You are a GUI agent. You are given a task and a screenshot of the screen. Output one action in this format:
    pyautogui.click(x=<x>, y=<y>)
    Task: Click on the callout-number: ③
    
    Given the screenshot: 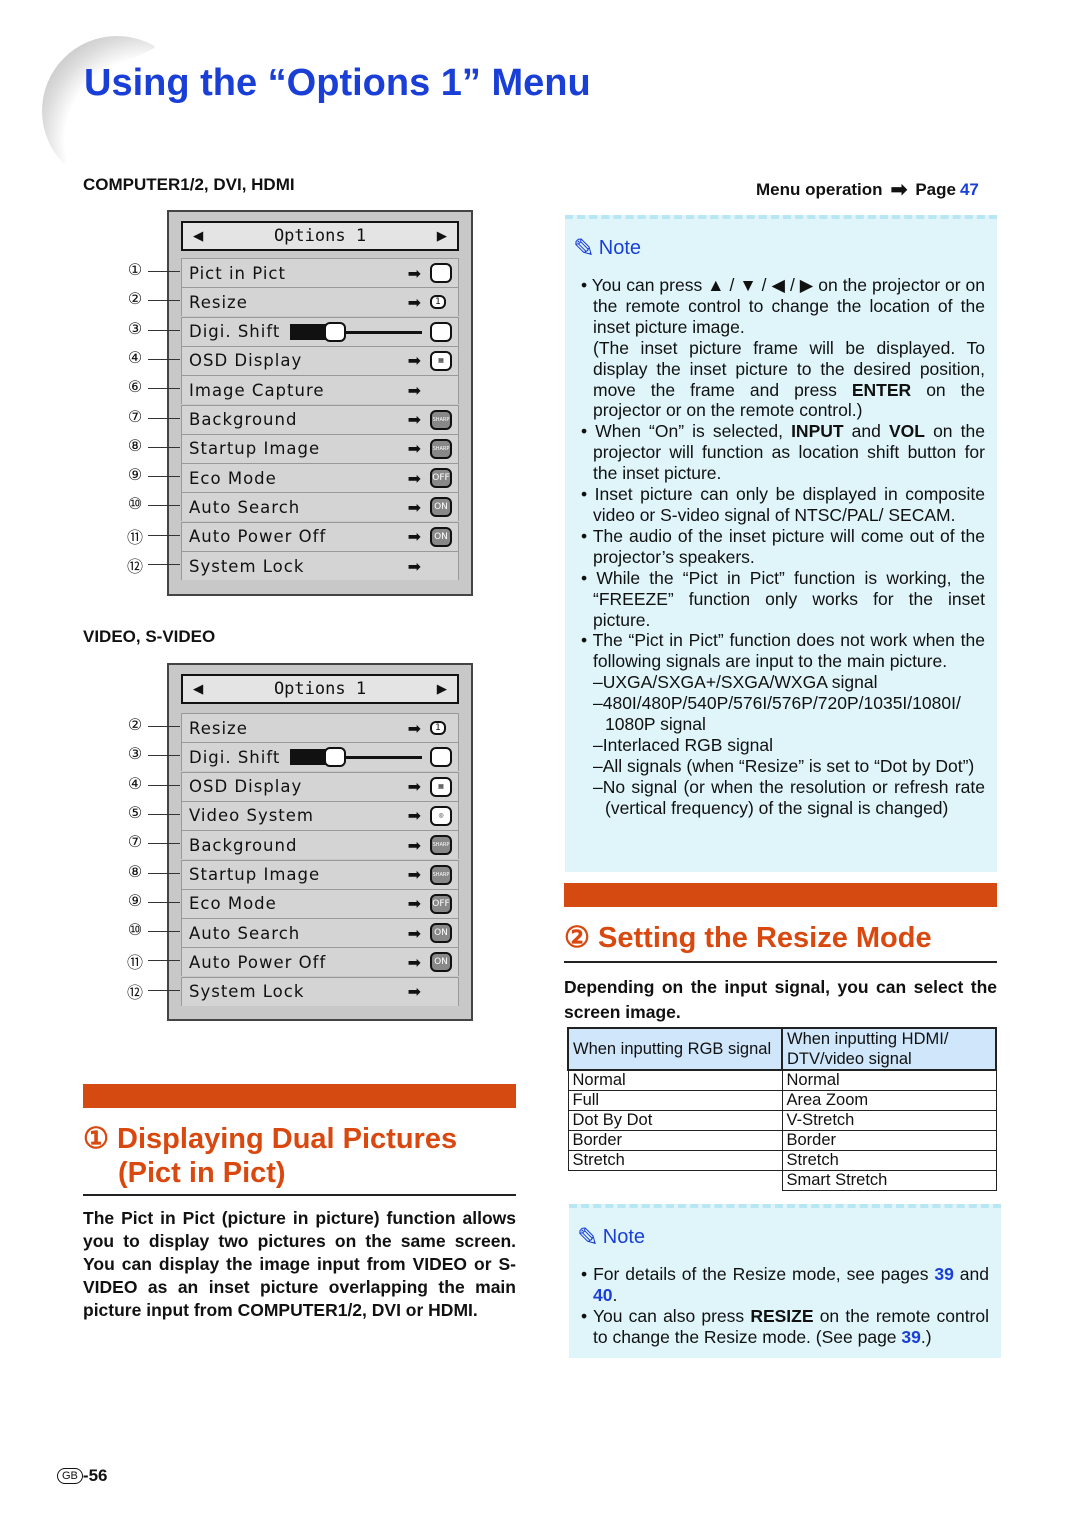 What is the action you would take?
    pyautogui.click(x=135, y=329)
    